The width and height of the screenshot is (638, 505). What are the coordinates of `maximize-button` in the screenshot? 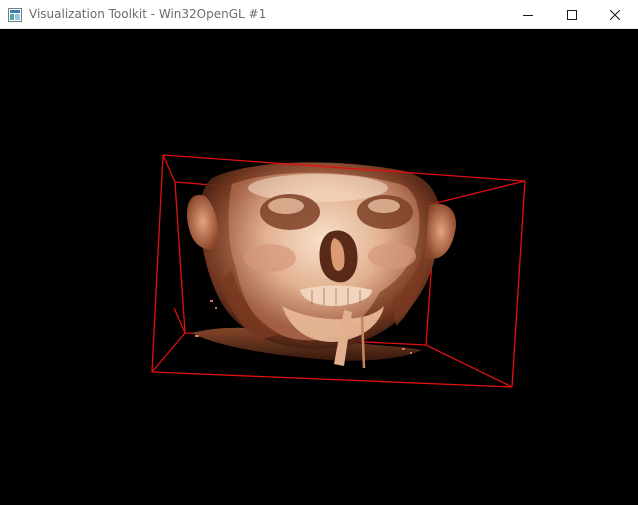 It's located at (572, 14).